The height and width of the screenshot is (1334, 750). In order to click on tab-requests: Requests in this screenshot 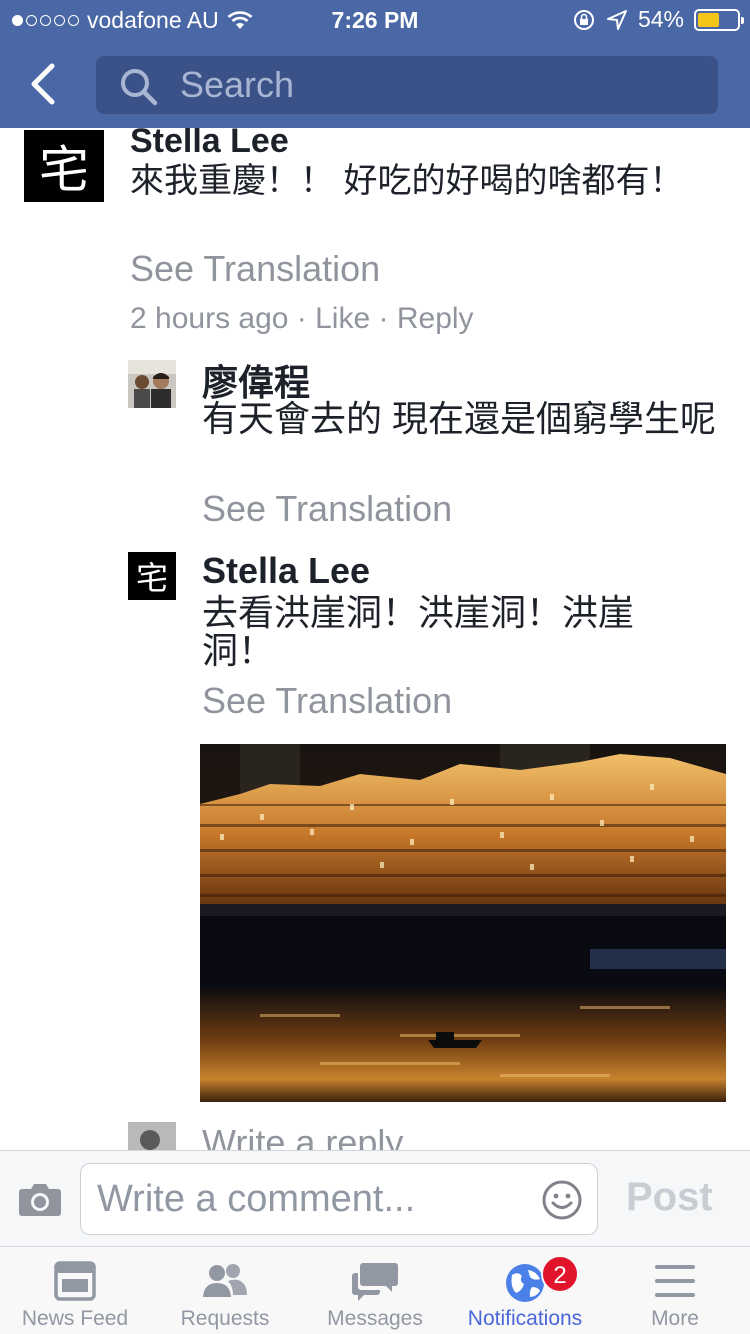, I will do `click(225, 1290)`.